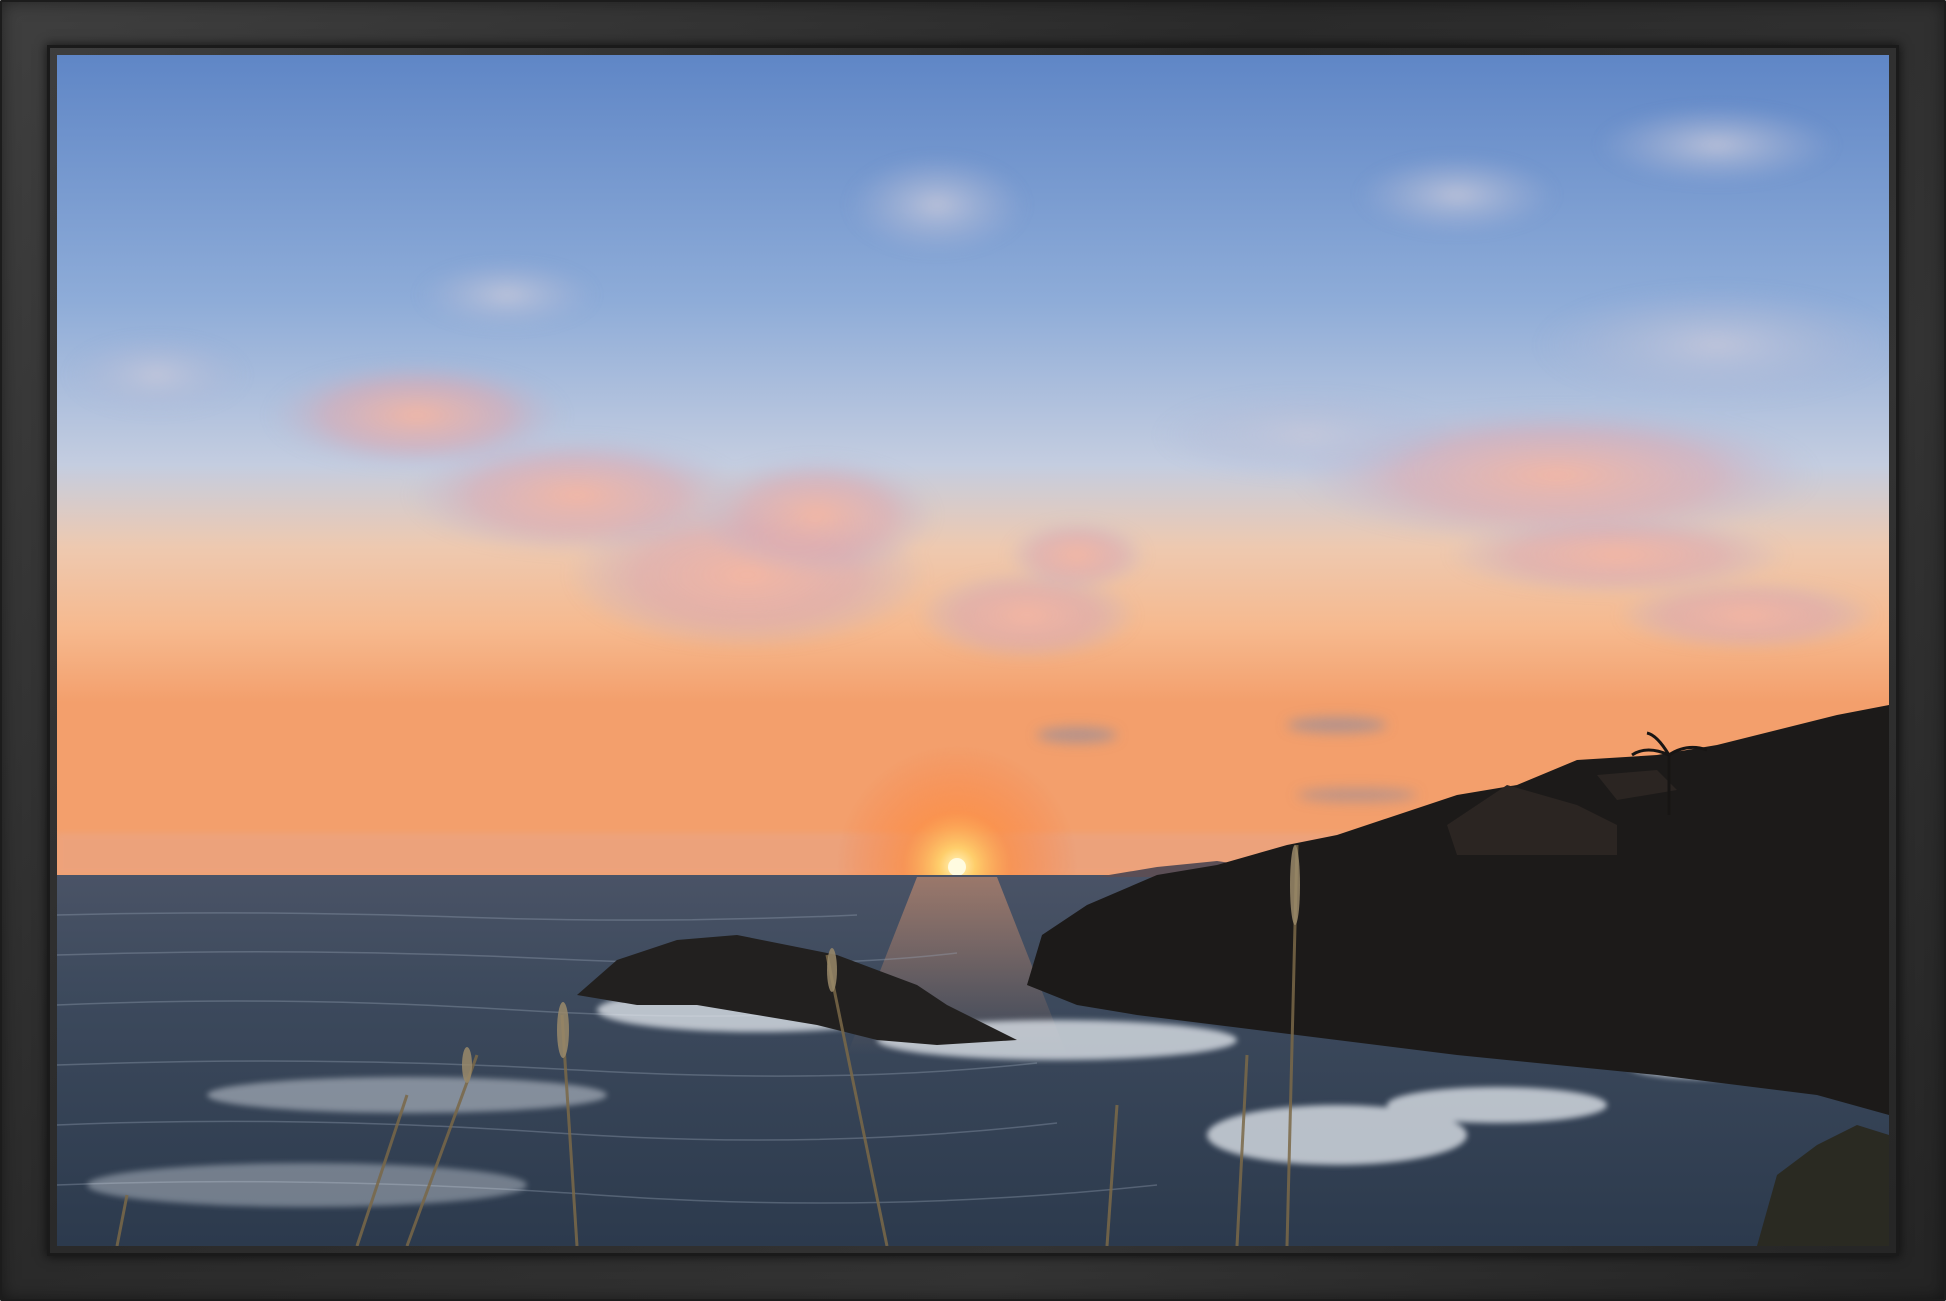  I want to click on sun, so click(957, 867).